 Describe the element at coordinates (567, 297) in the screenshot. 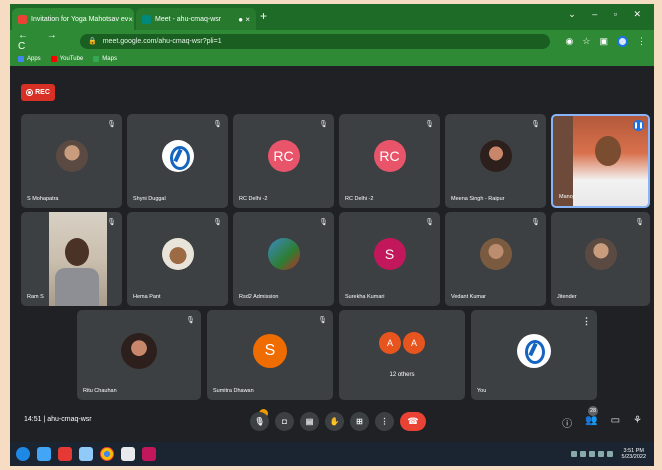

I see `participant-name: Jitender` at that location.